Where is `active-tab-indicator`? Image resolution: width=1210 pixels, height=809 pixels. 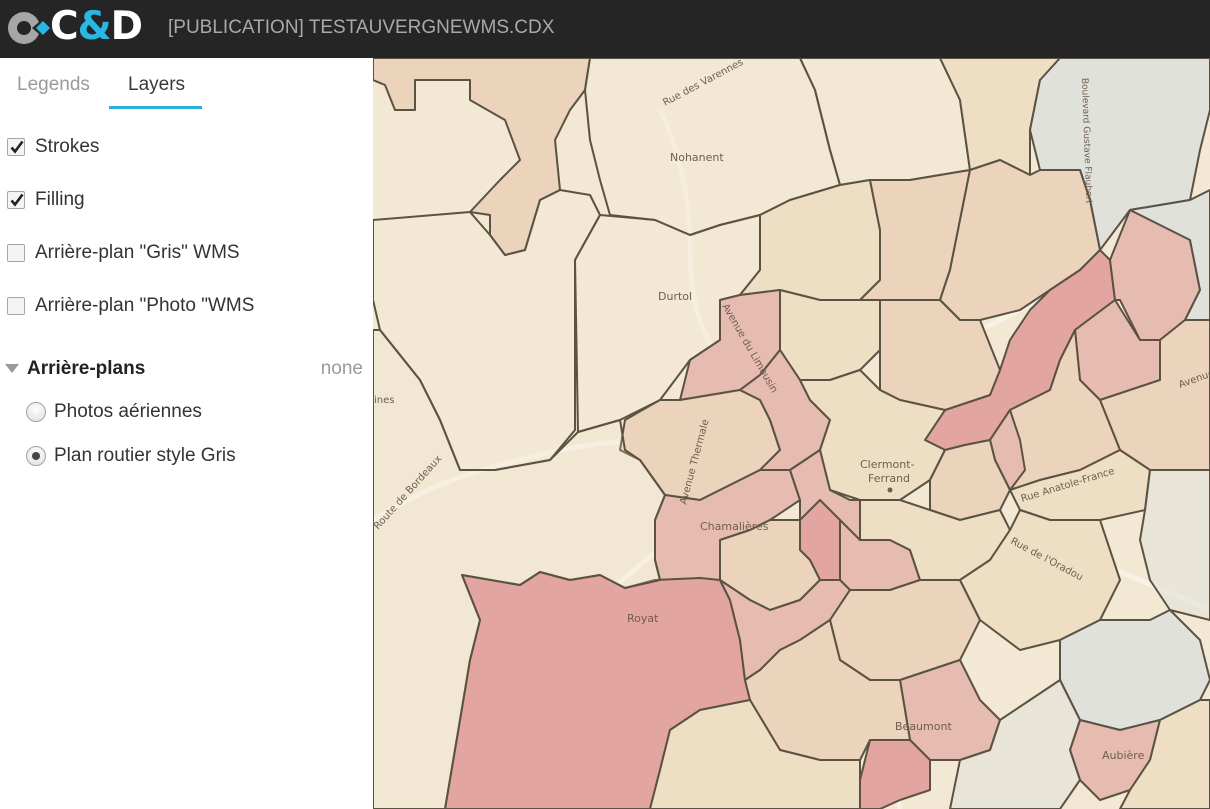
active-tab-indicator is located at coordinates (155, 107).